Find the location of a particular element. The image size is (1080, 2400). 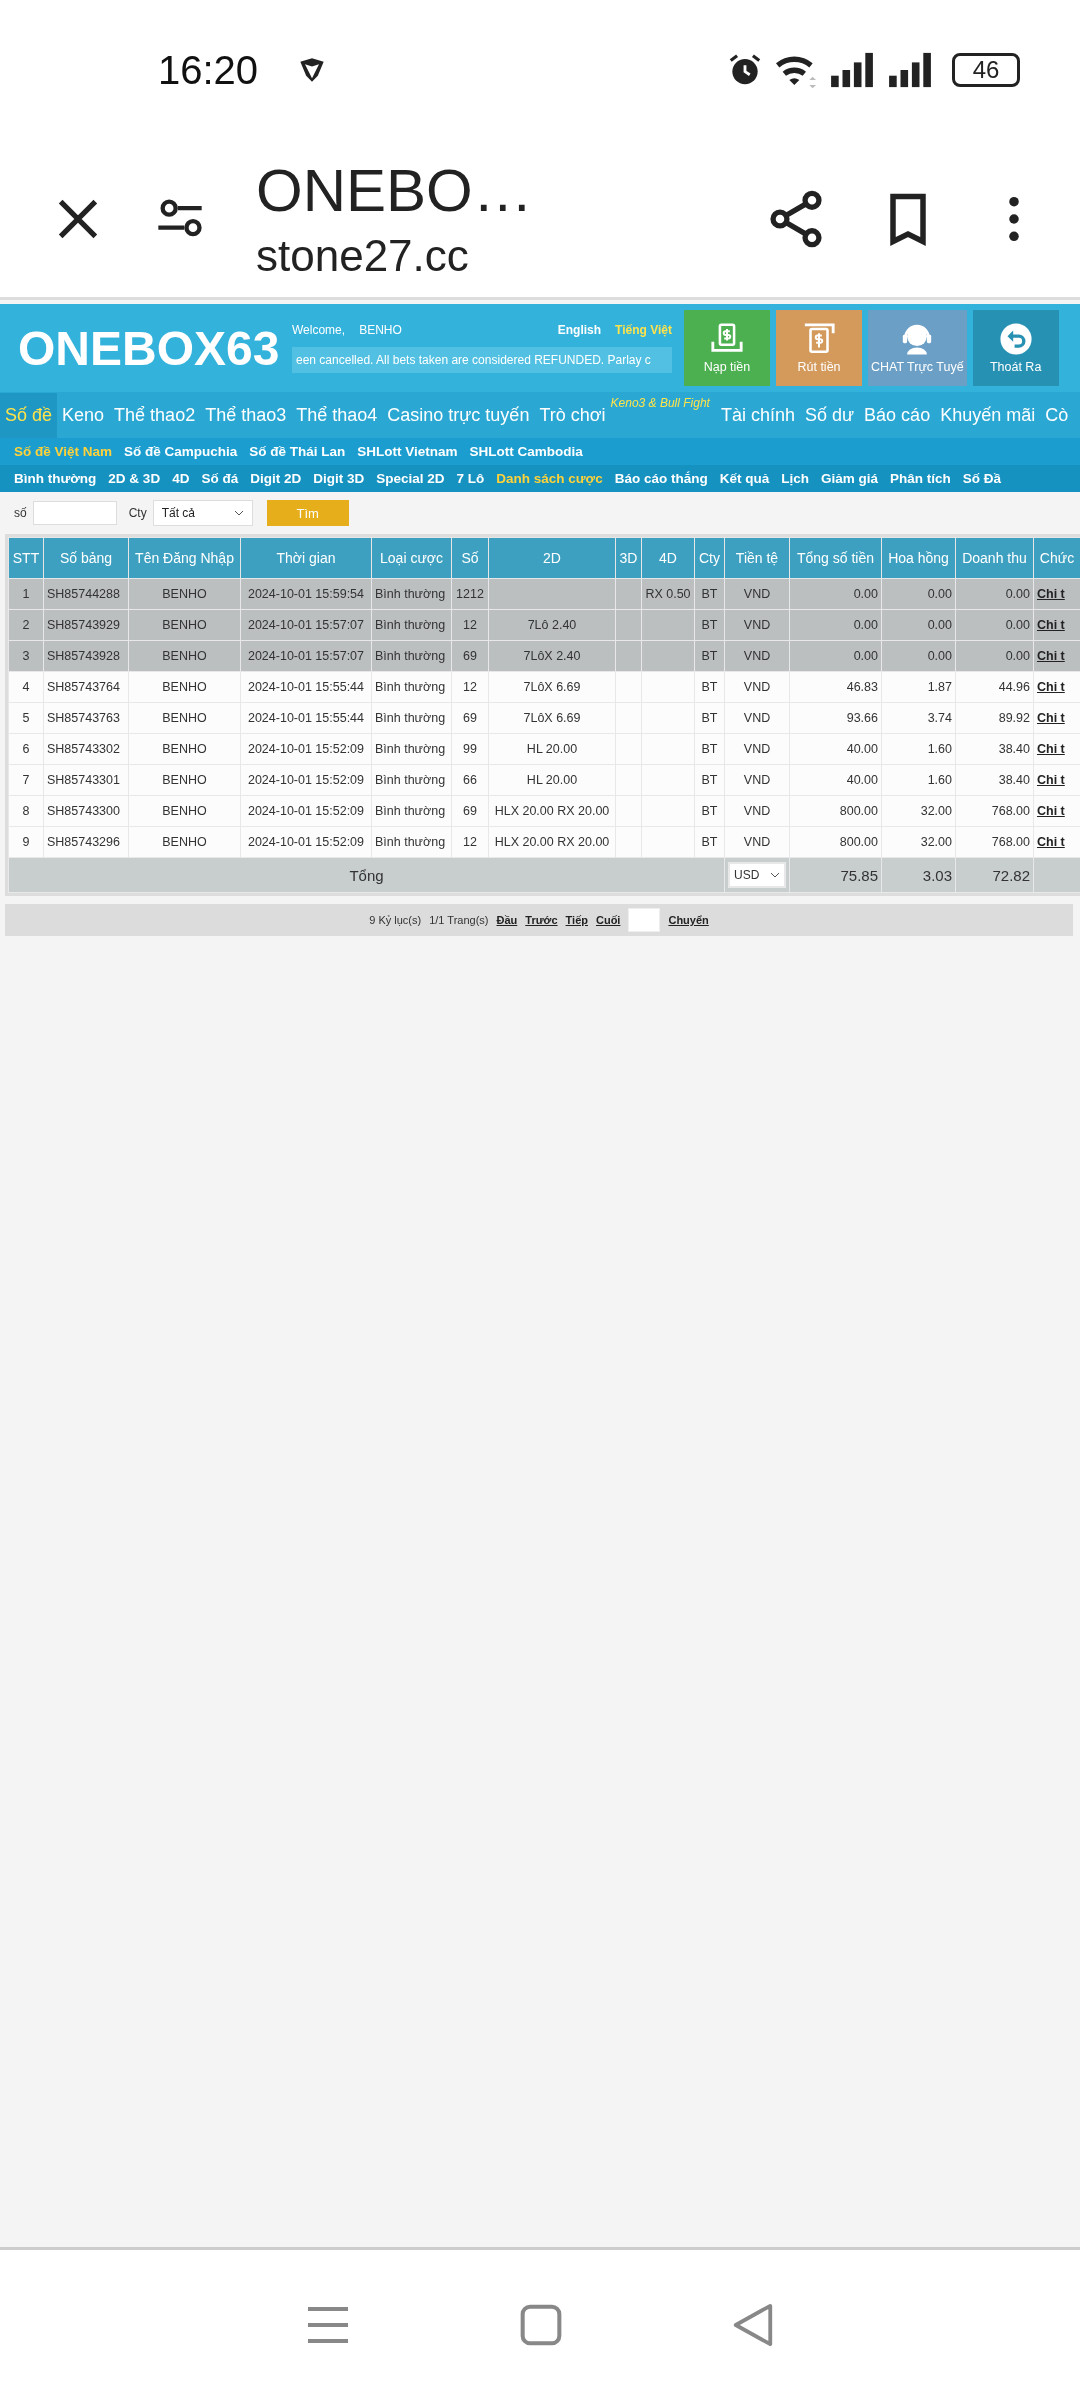

ticket-number: SH85743764 is located at coordinates (83, 687).